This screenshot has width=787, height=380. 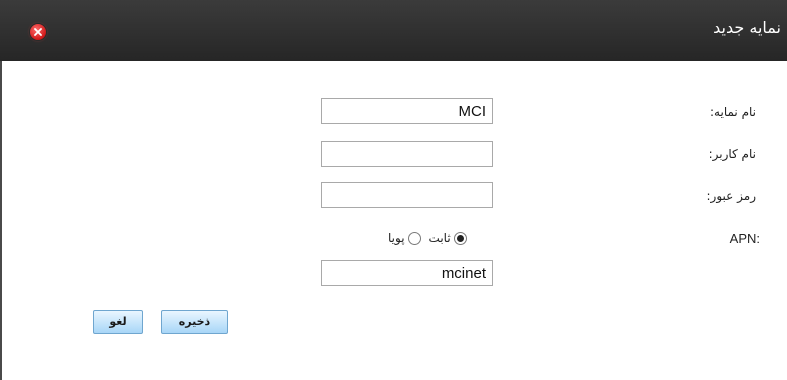 What do you see at coordinates (423, 238) in the screenshot?
I see `apn-type-radio-group: ثابت پویا` at bounding box center [423, 238].